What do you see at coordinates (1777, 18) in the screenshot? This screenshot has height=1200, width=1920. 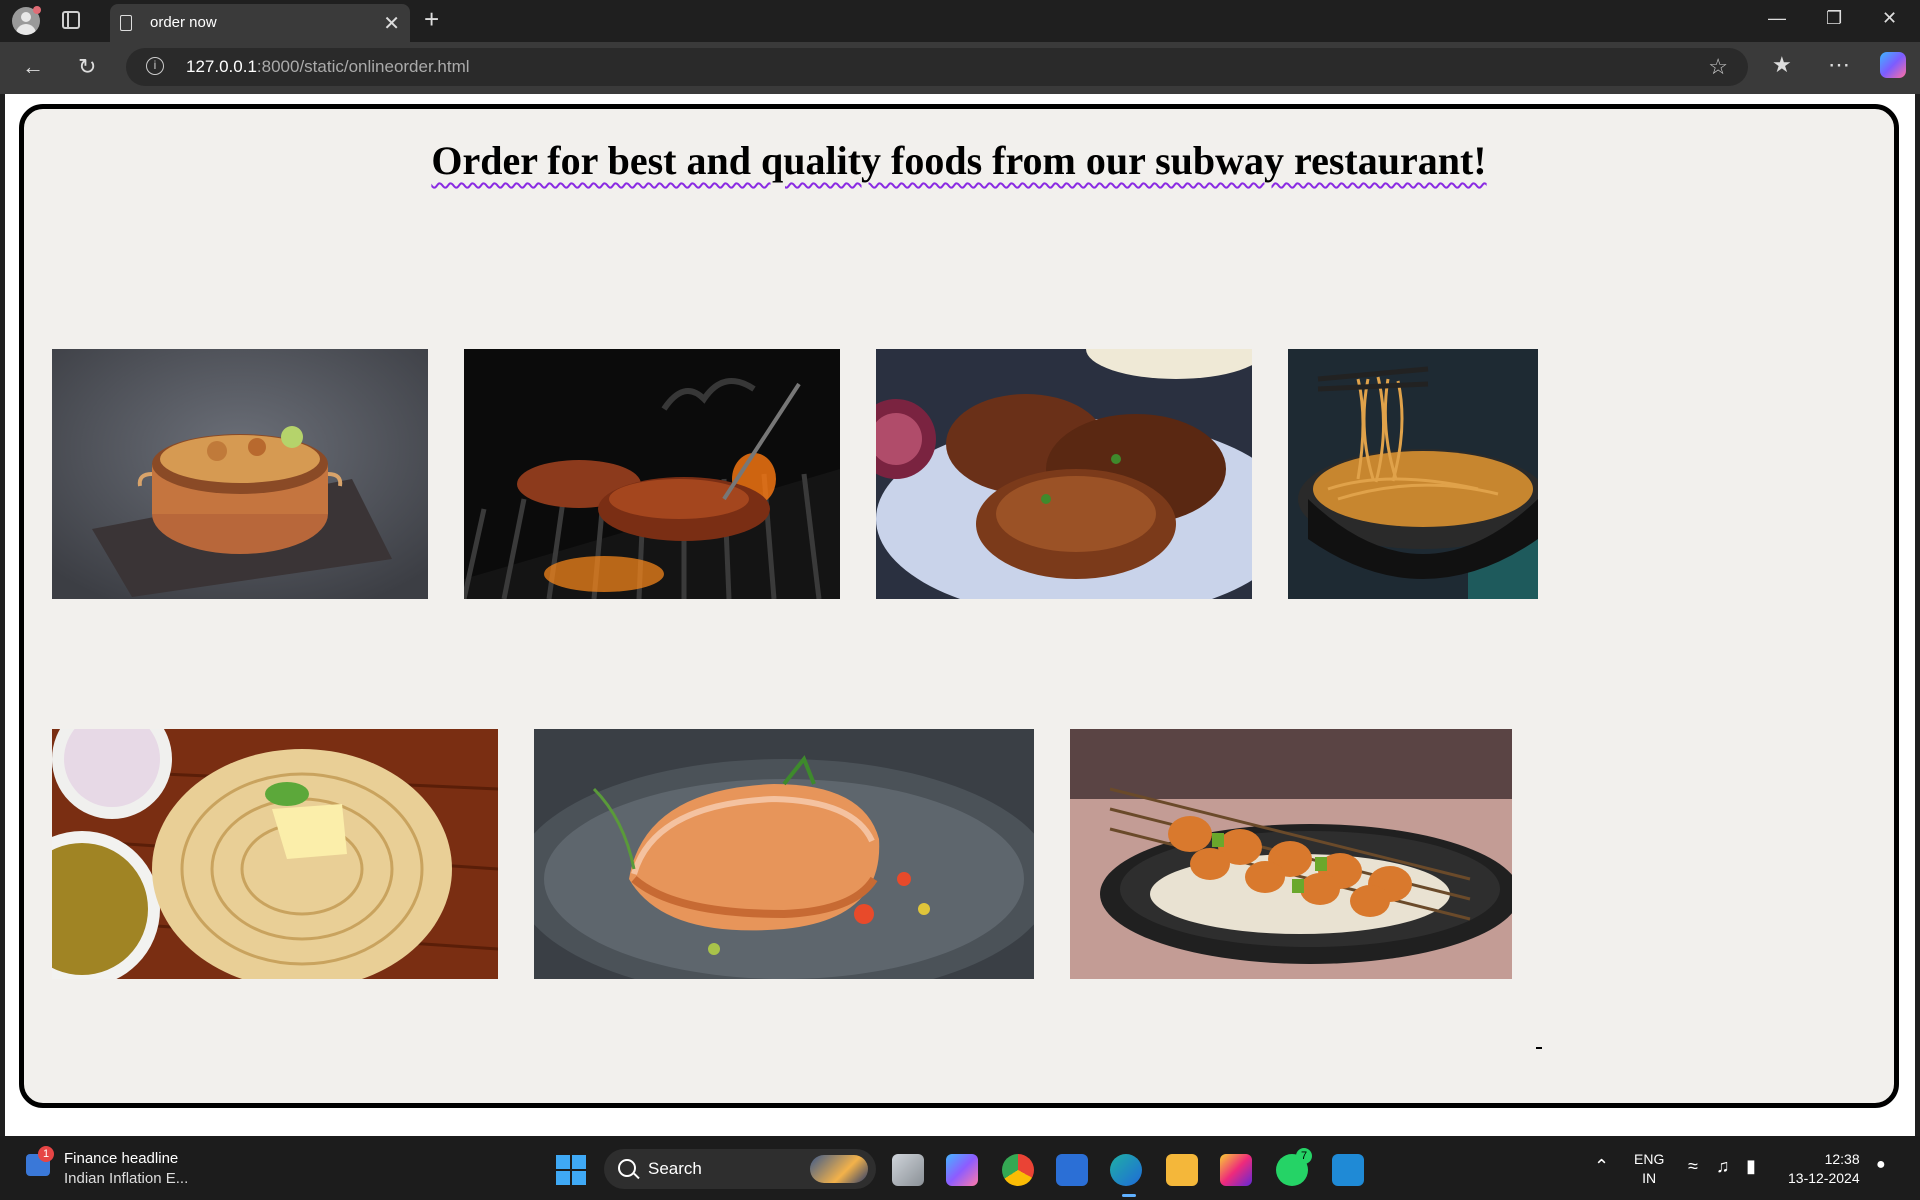 I see `minimize-icon: —` at bounding box center [1777, 18].